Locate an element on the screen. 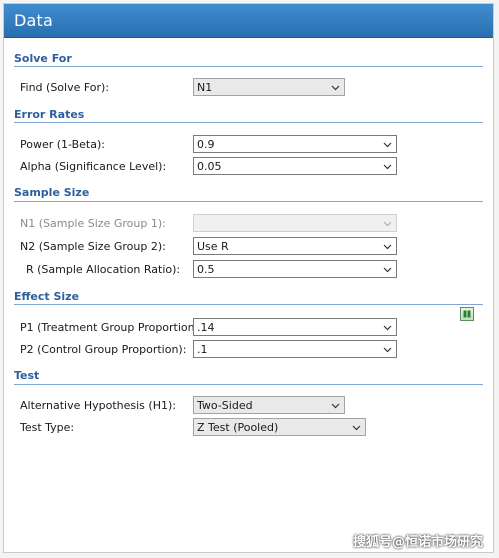 The height and width of the screenshot is (558, 499). panel-header: Data is located at coordinates (248, 21).